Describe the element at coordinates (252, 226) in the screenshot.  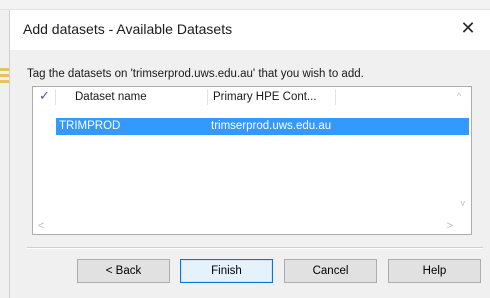
I see `horizontal-scrollbar: < >` at that location.